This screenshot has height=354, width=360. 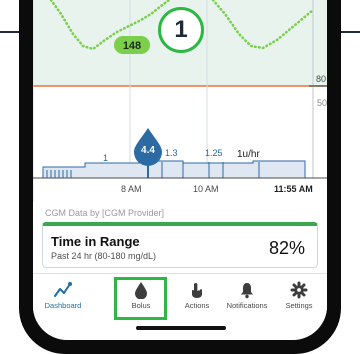 I want to click on svg-text: 1.3, so click(x=171, y=153).